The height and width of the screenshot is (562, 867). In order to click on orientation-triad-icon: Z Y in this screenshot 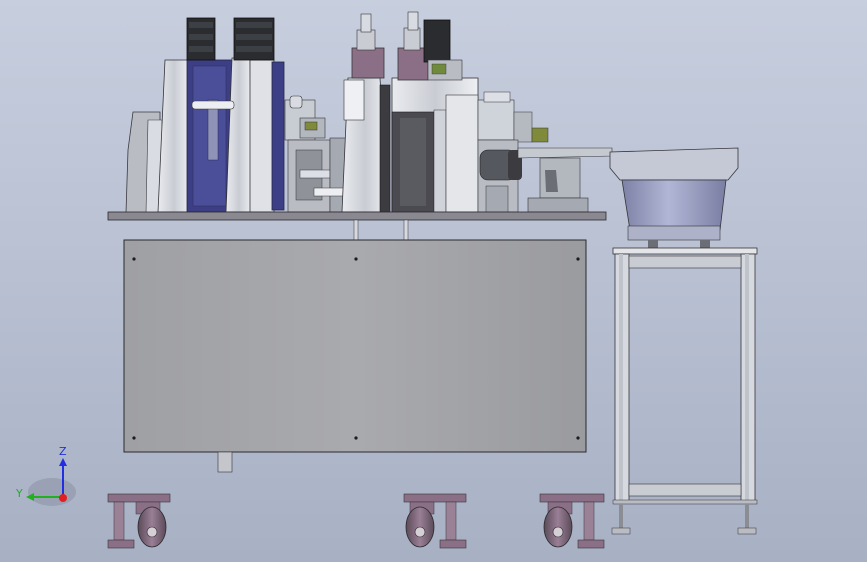, I will do `click(45, 475)`.